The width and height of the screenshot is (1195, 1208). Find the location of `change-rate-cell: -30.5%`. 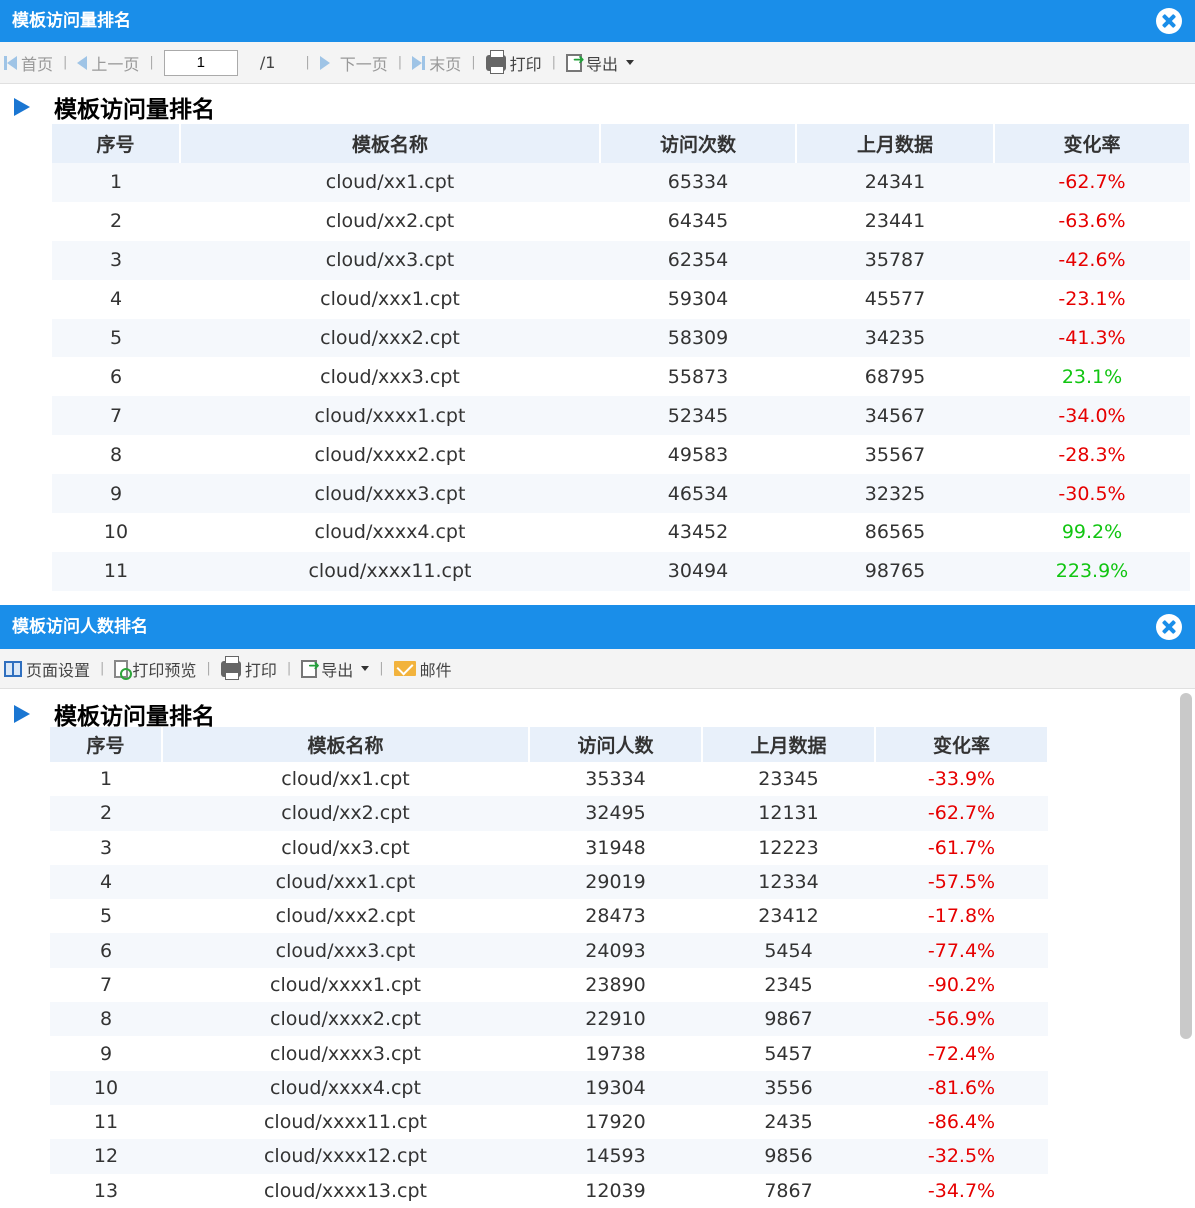

change-rate-cell: -30.5% is located at coordinates (1092, 494).